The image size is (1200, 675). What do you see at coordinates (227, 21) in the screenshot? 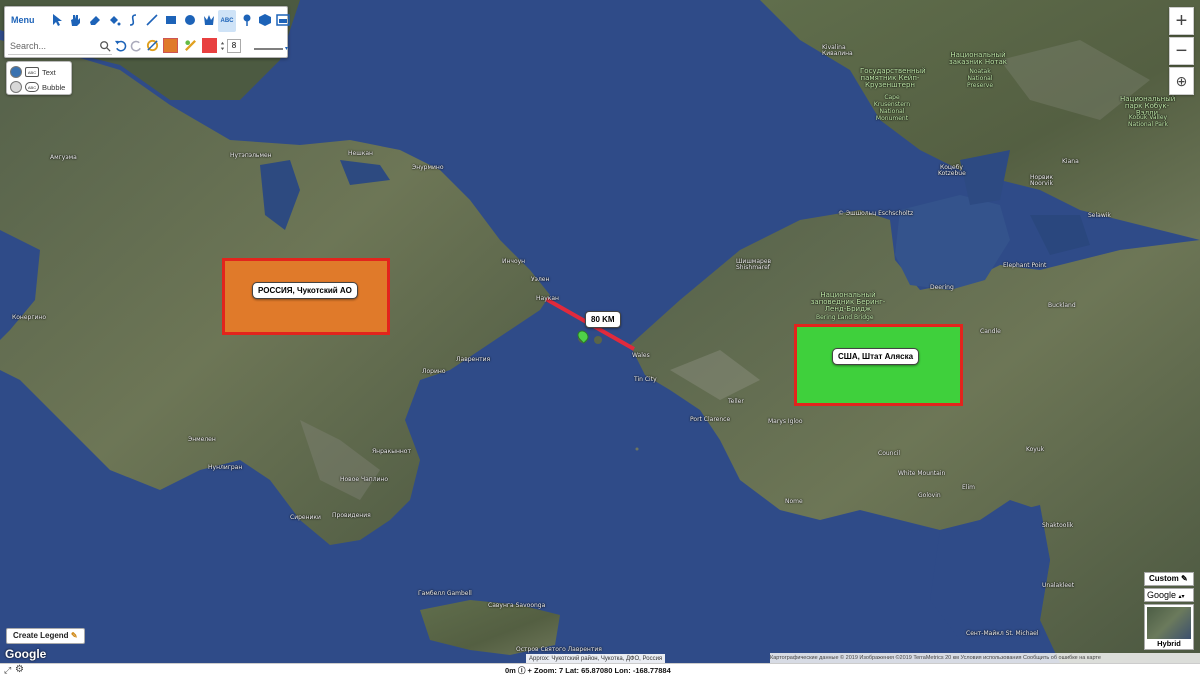
I see `text-tool-icon: ABC` at bounding box center [227, 21].